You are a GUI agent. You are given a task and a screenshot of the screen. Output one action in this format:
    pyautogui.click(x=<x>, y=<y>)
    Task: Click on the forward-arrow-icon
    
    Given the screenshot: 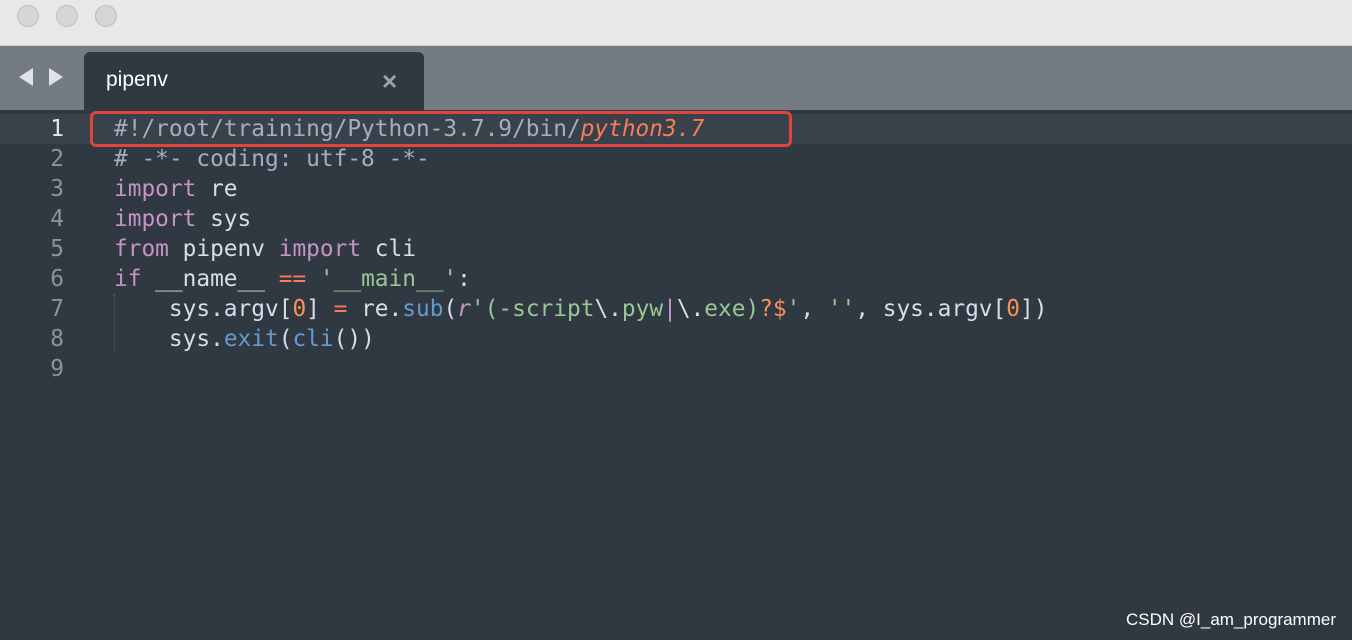 What is the action you would take?
    pyautogui.click(x=56, y=77)
    